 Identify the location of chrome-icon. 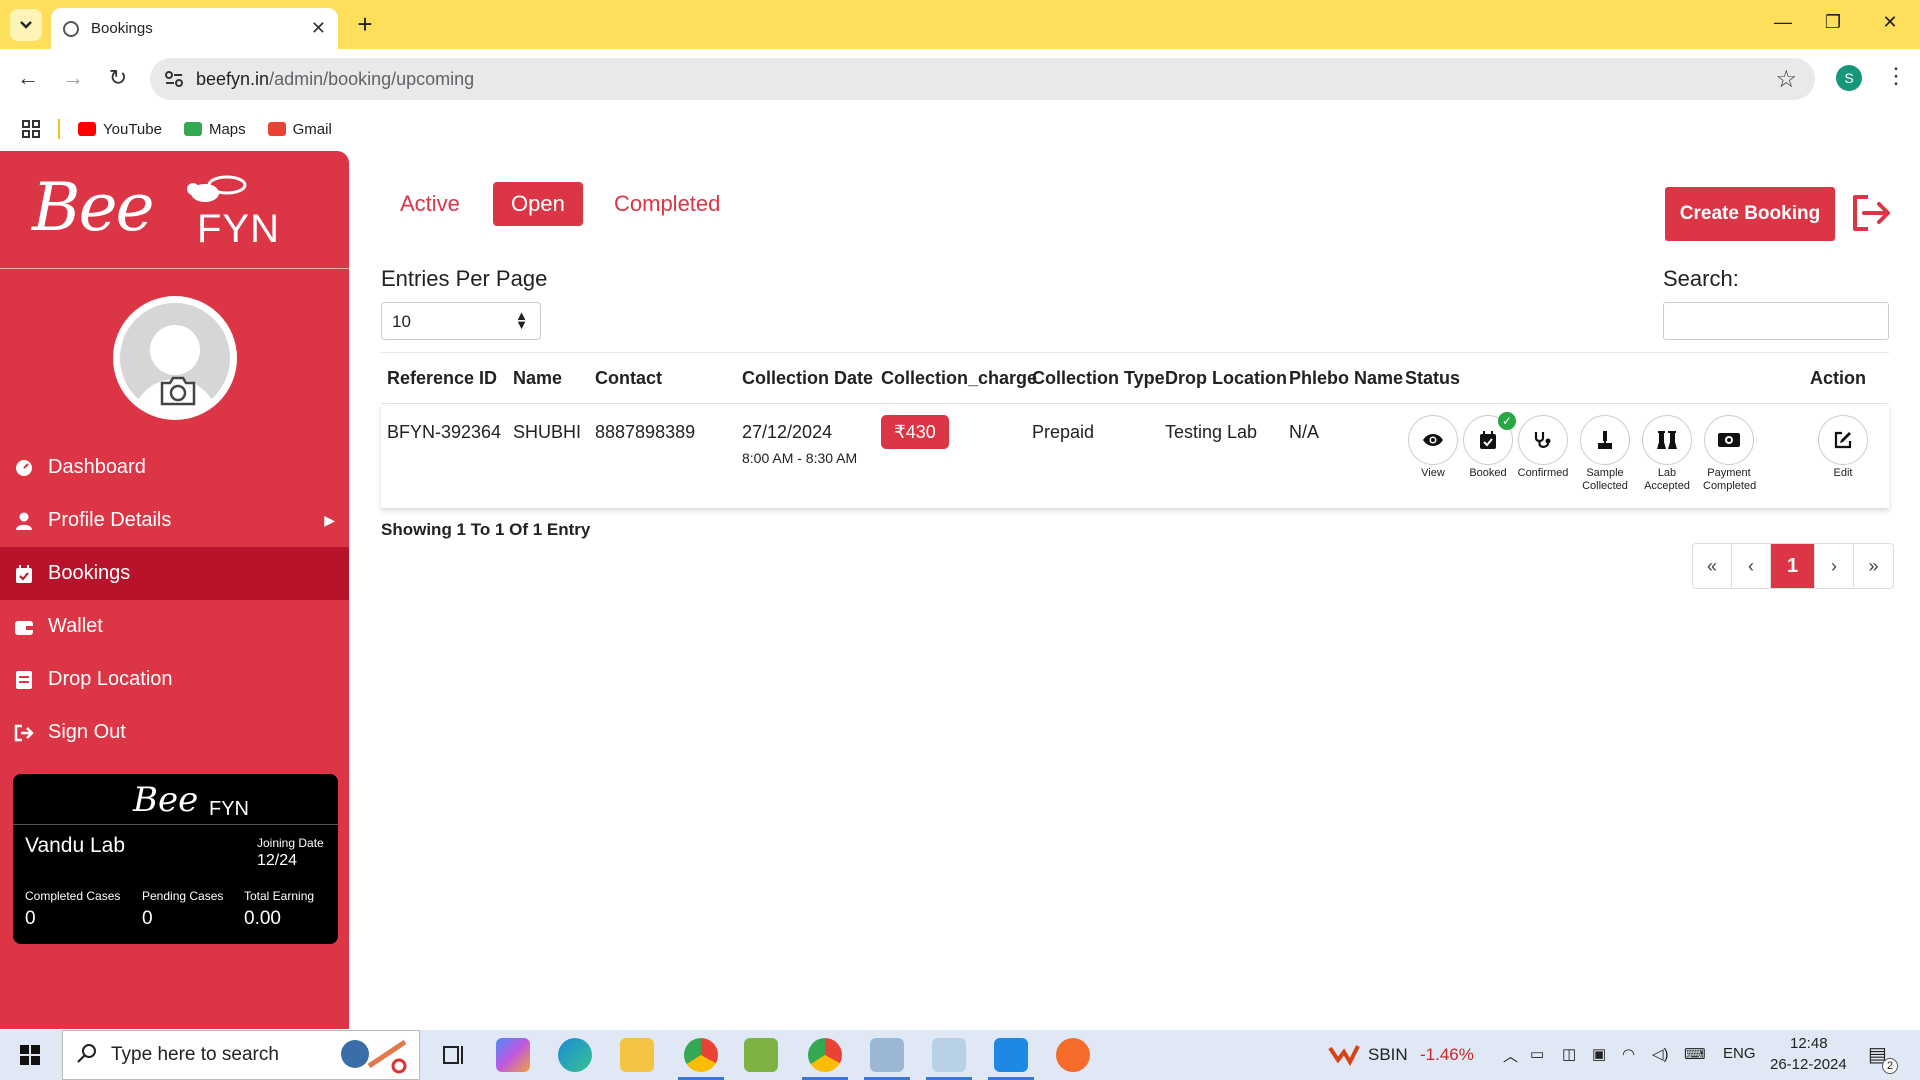
(701, 1055).